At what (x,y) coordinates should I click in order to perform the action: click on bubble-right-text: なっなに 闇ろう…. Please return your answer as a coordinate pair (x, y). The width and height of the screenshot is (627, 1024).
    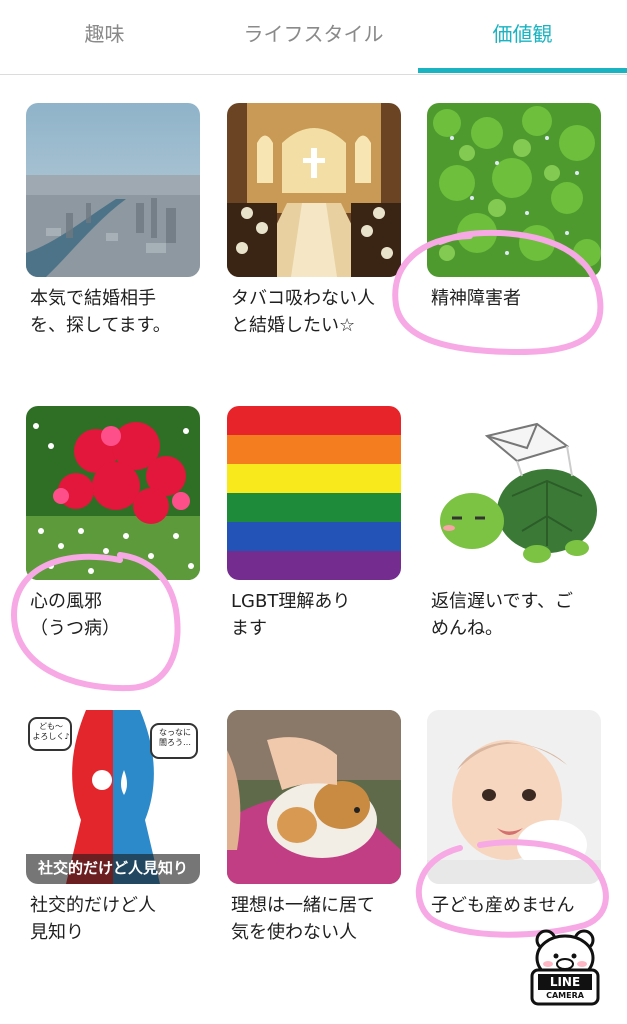
    Looking at the image, I should click on (175, 737).